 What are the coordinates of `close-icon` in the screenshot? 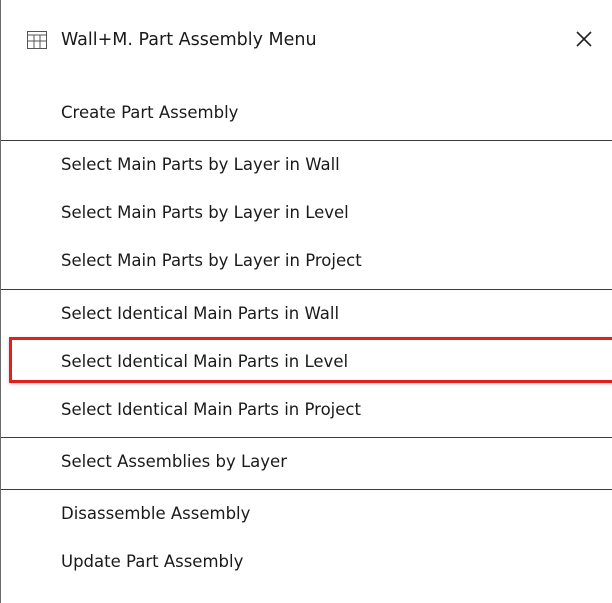 It's located at (584, 39).